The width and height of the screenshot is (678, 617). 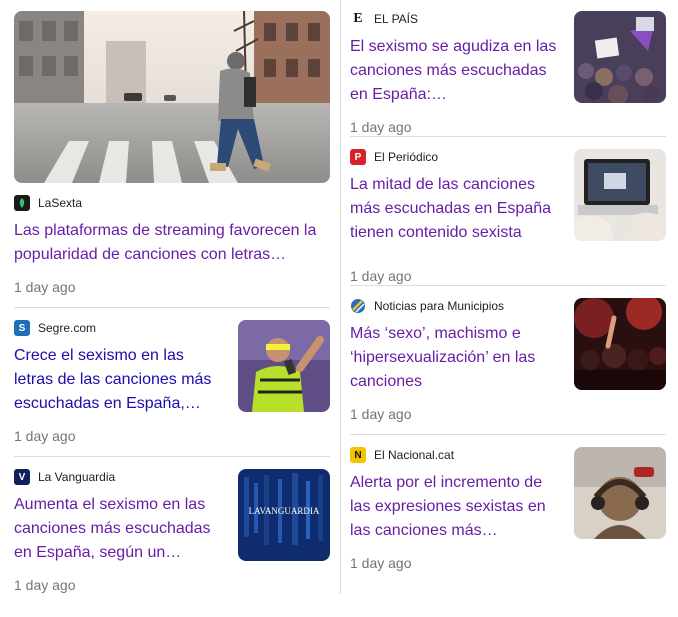 I want to click on lavanguardia-logo-icon: V, so click(x=22, y=477).